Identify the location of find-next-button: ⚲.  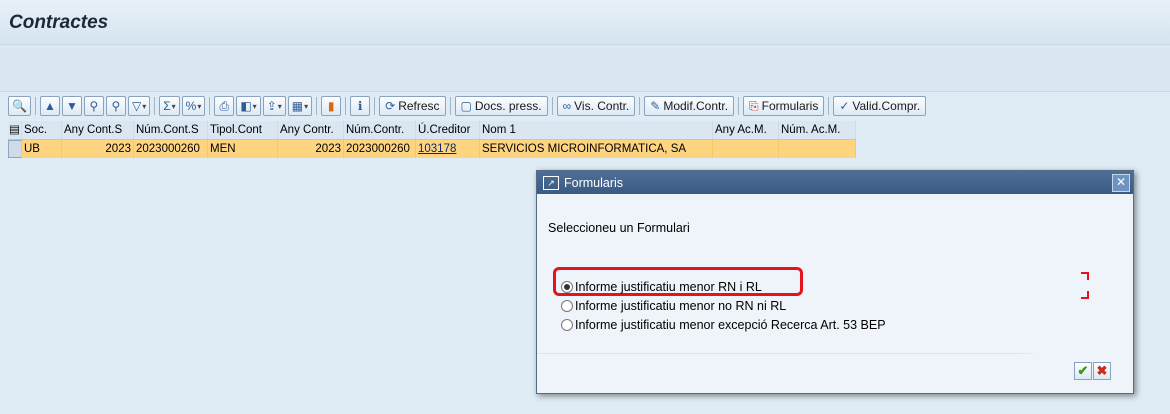
(115, 106).